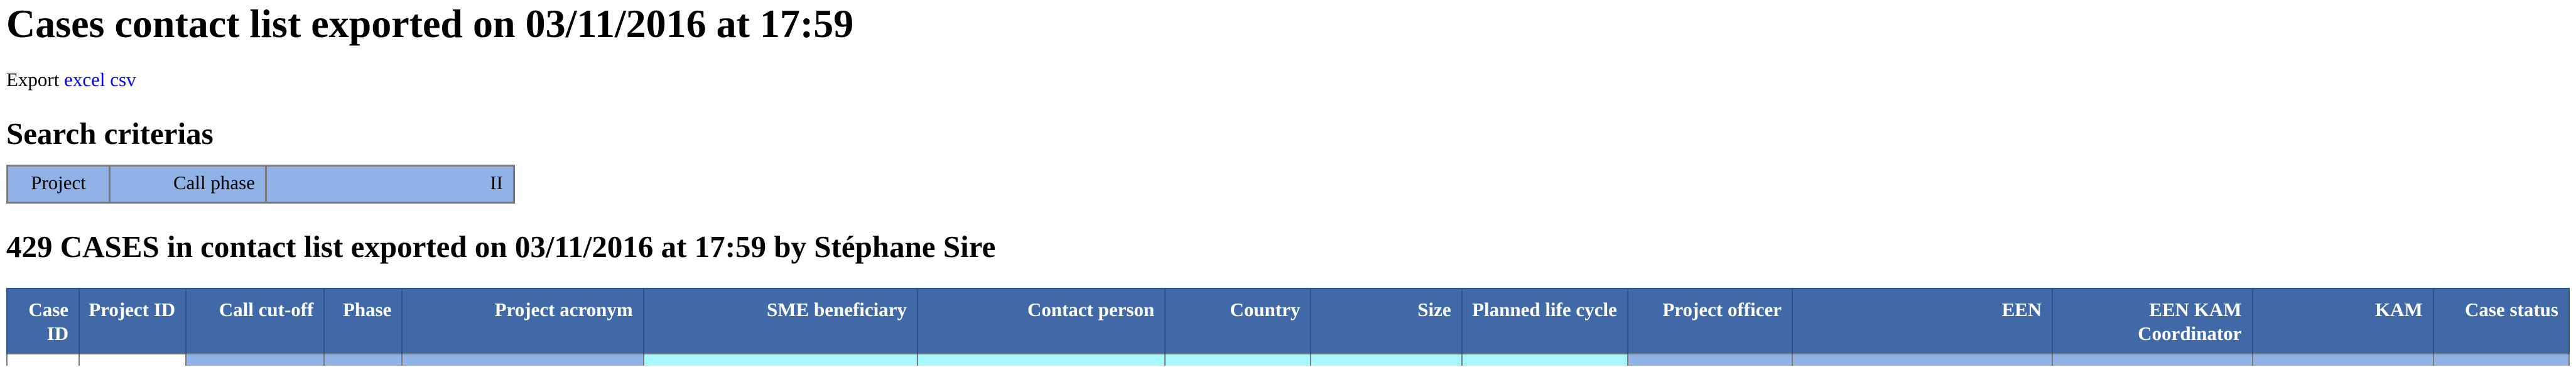 The height and width of the screenshot is (367, 2576). I want to click on col-header-een: EEN, so click(1923, 321).